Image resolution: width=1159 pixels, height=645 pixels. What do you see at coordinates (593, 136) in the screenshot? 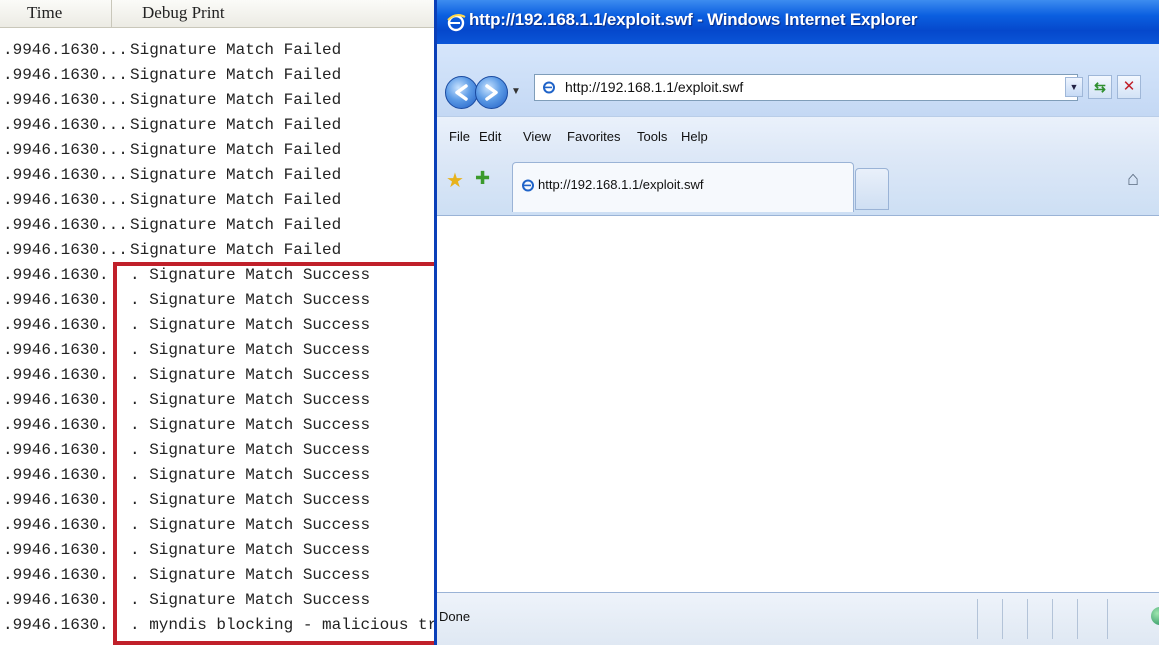
I see `menu-favorites: Favorites` at bounding box center [593, 136].